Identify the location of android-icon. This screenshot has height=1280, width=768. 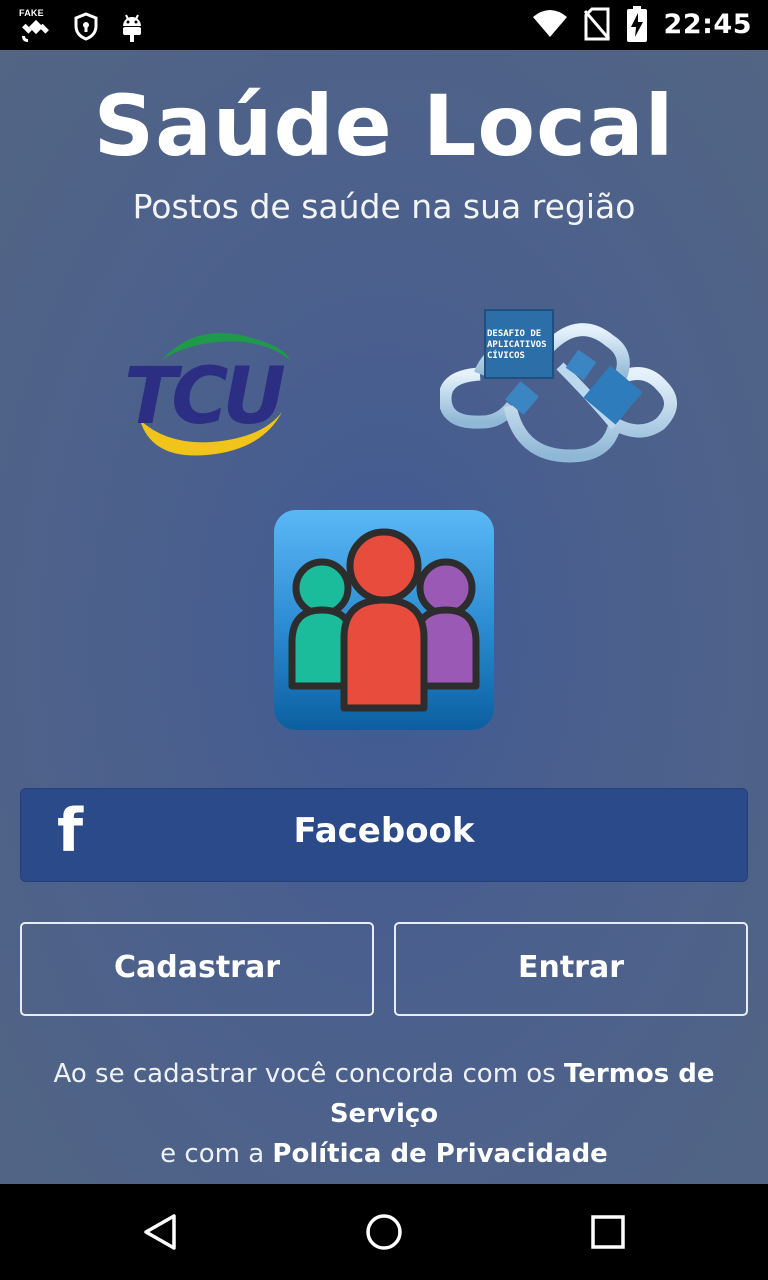
(132, 26).